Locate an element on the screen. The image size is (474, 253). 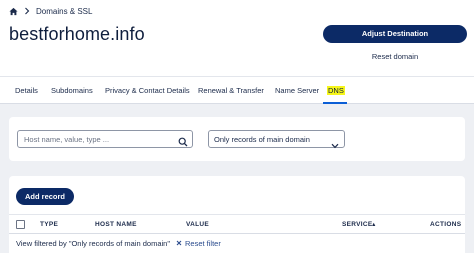
record-scope-select: Only records of main domain is located at coordinates (276, 139).